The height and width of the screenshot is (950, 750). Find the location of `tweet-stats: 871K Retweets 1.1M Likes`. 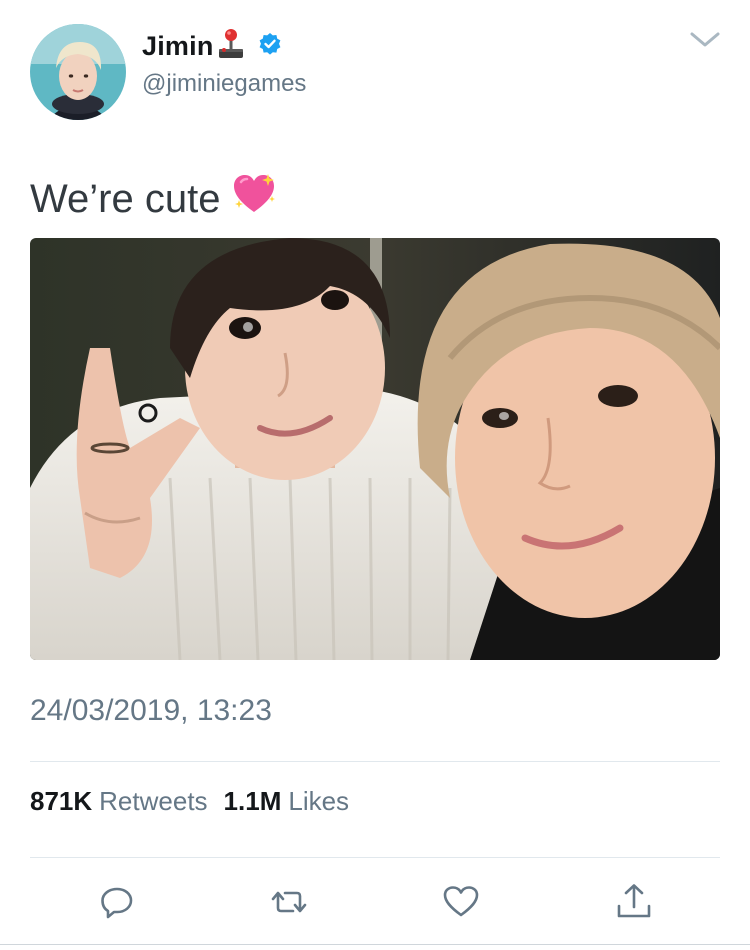

tweet-stats: 871K Retweets 1.1M Likes is located at coordinates (189, 801).